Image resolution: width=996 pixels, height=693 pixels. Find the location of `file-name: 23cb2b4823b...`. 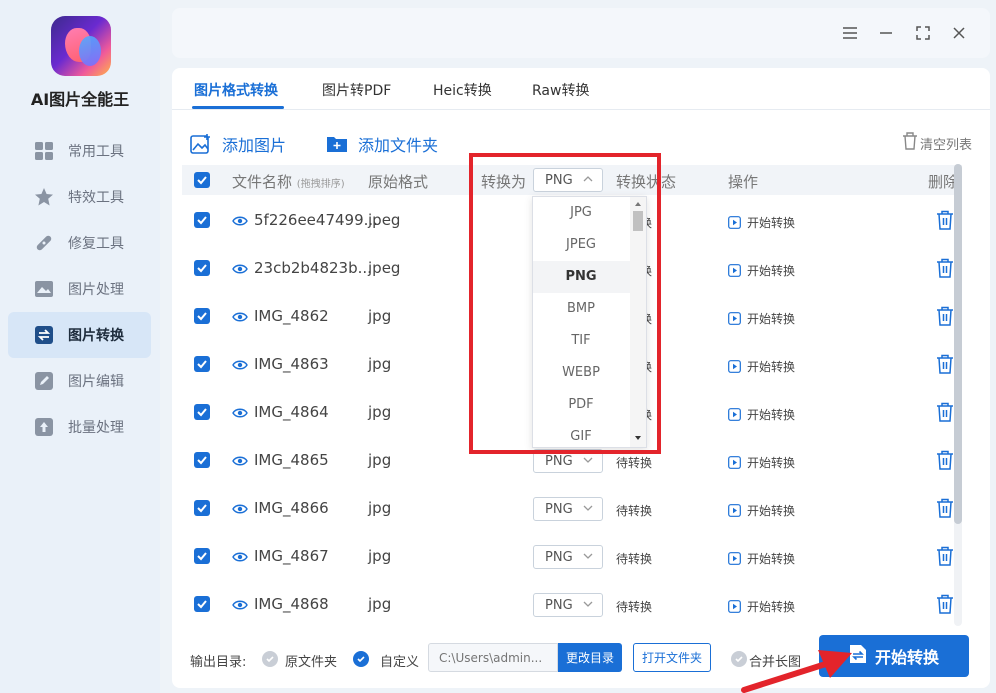

file-name: 23cb2b4823b... is located at coordinates (313, 268).